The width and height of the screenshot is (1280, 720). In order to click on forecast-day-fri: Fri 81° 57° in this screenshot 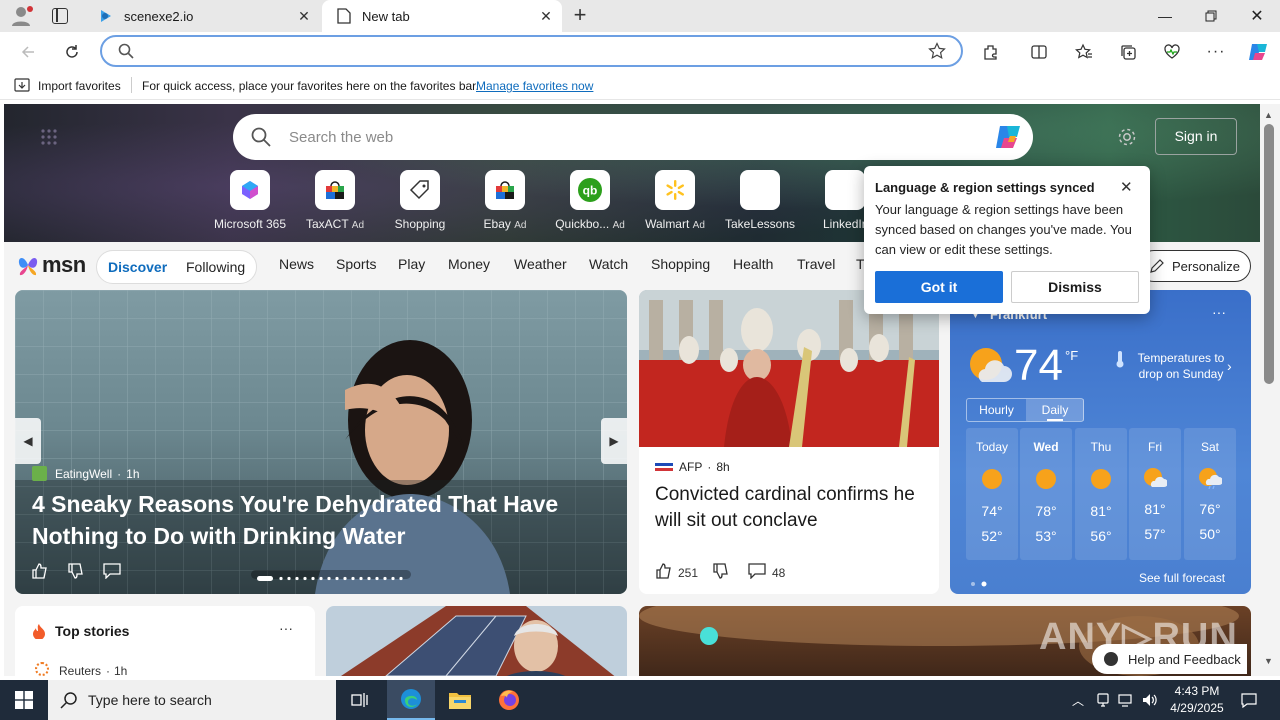, I will do `click(1155, 494)`.